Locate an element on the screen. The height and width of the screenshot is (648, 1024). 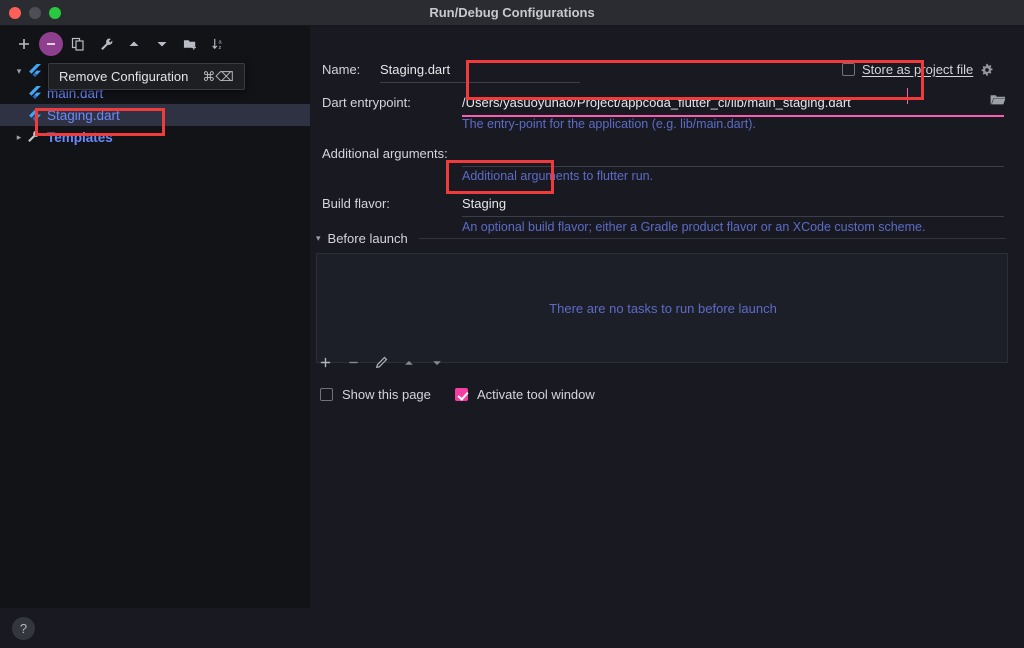
copy-configuration-button is located at coordinates (78, 44).